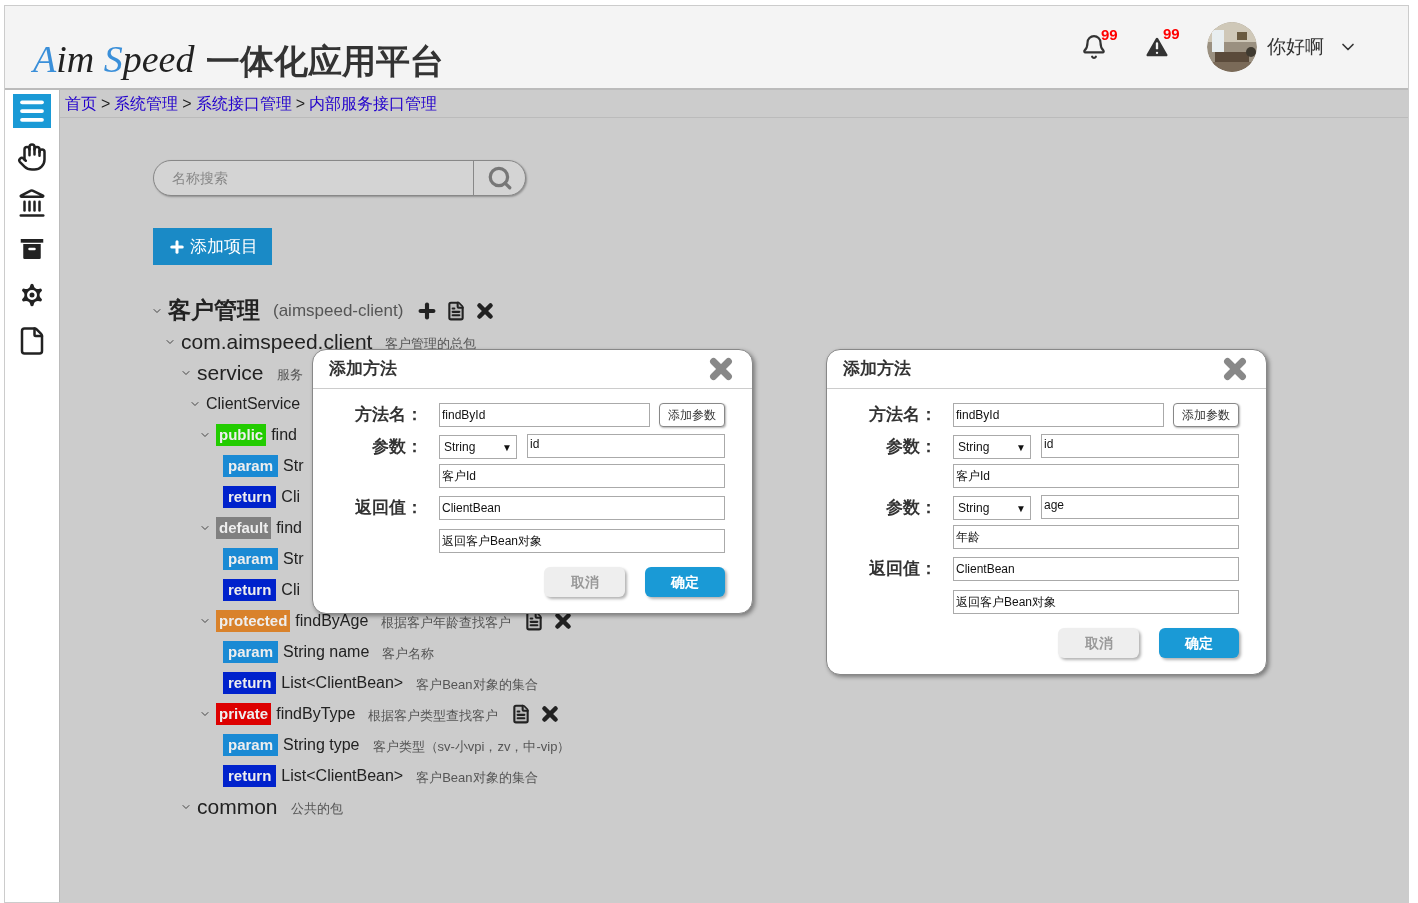  Describe the element at coordinates (1295, 46) in the screenshot. I see `user-name: 你好啊` at that location.